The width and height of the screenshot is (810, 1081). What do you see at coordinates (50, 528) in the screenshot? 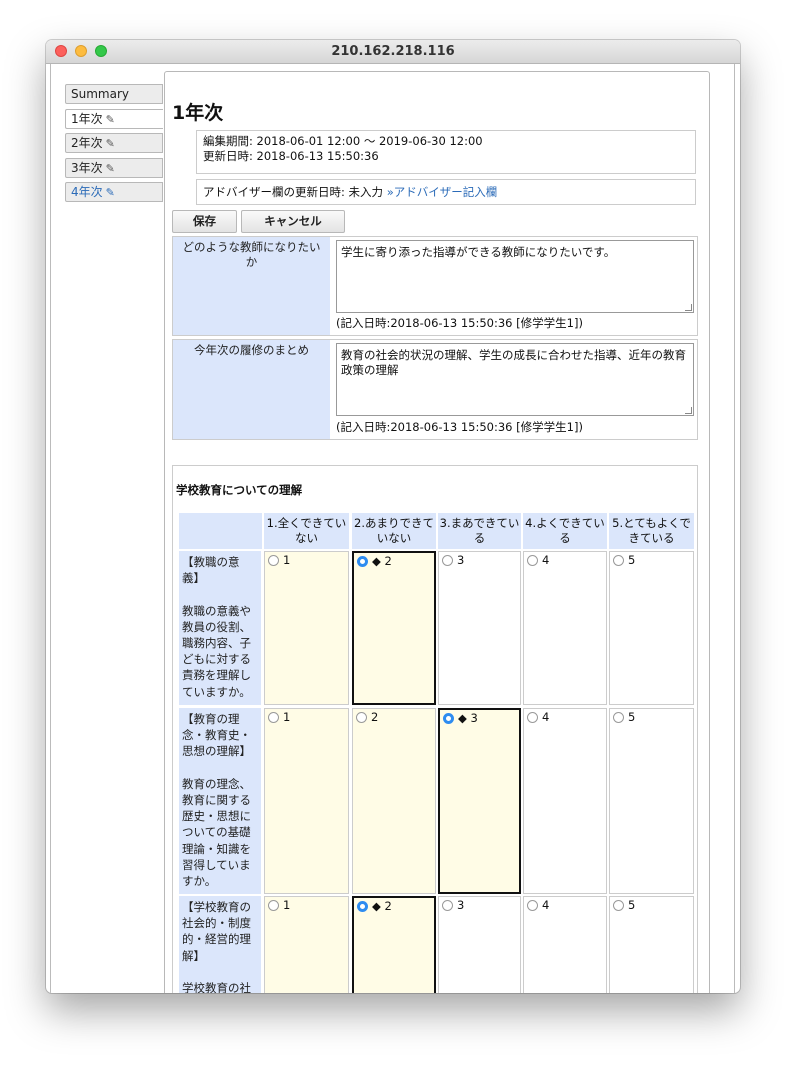
I see `page-edge-left` at bounding box center [50, 528].